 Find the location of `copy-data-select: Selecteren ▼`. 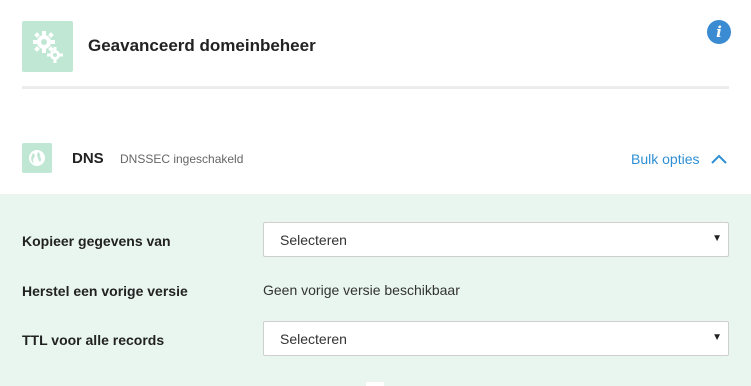

copy-data-select: Selecteren ▼ is located at coordinates (496, 239).